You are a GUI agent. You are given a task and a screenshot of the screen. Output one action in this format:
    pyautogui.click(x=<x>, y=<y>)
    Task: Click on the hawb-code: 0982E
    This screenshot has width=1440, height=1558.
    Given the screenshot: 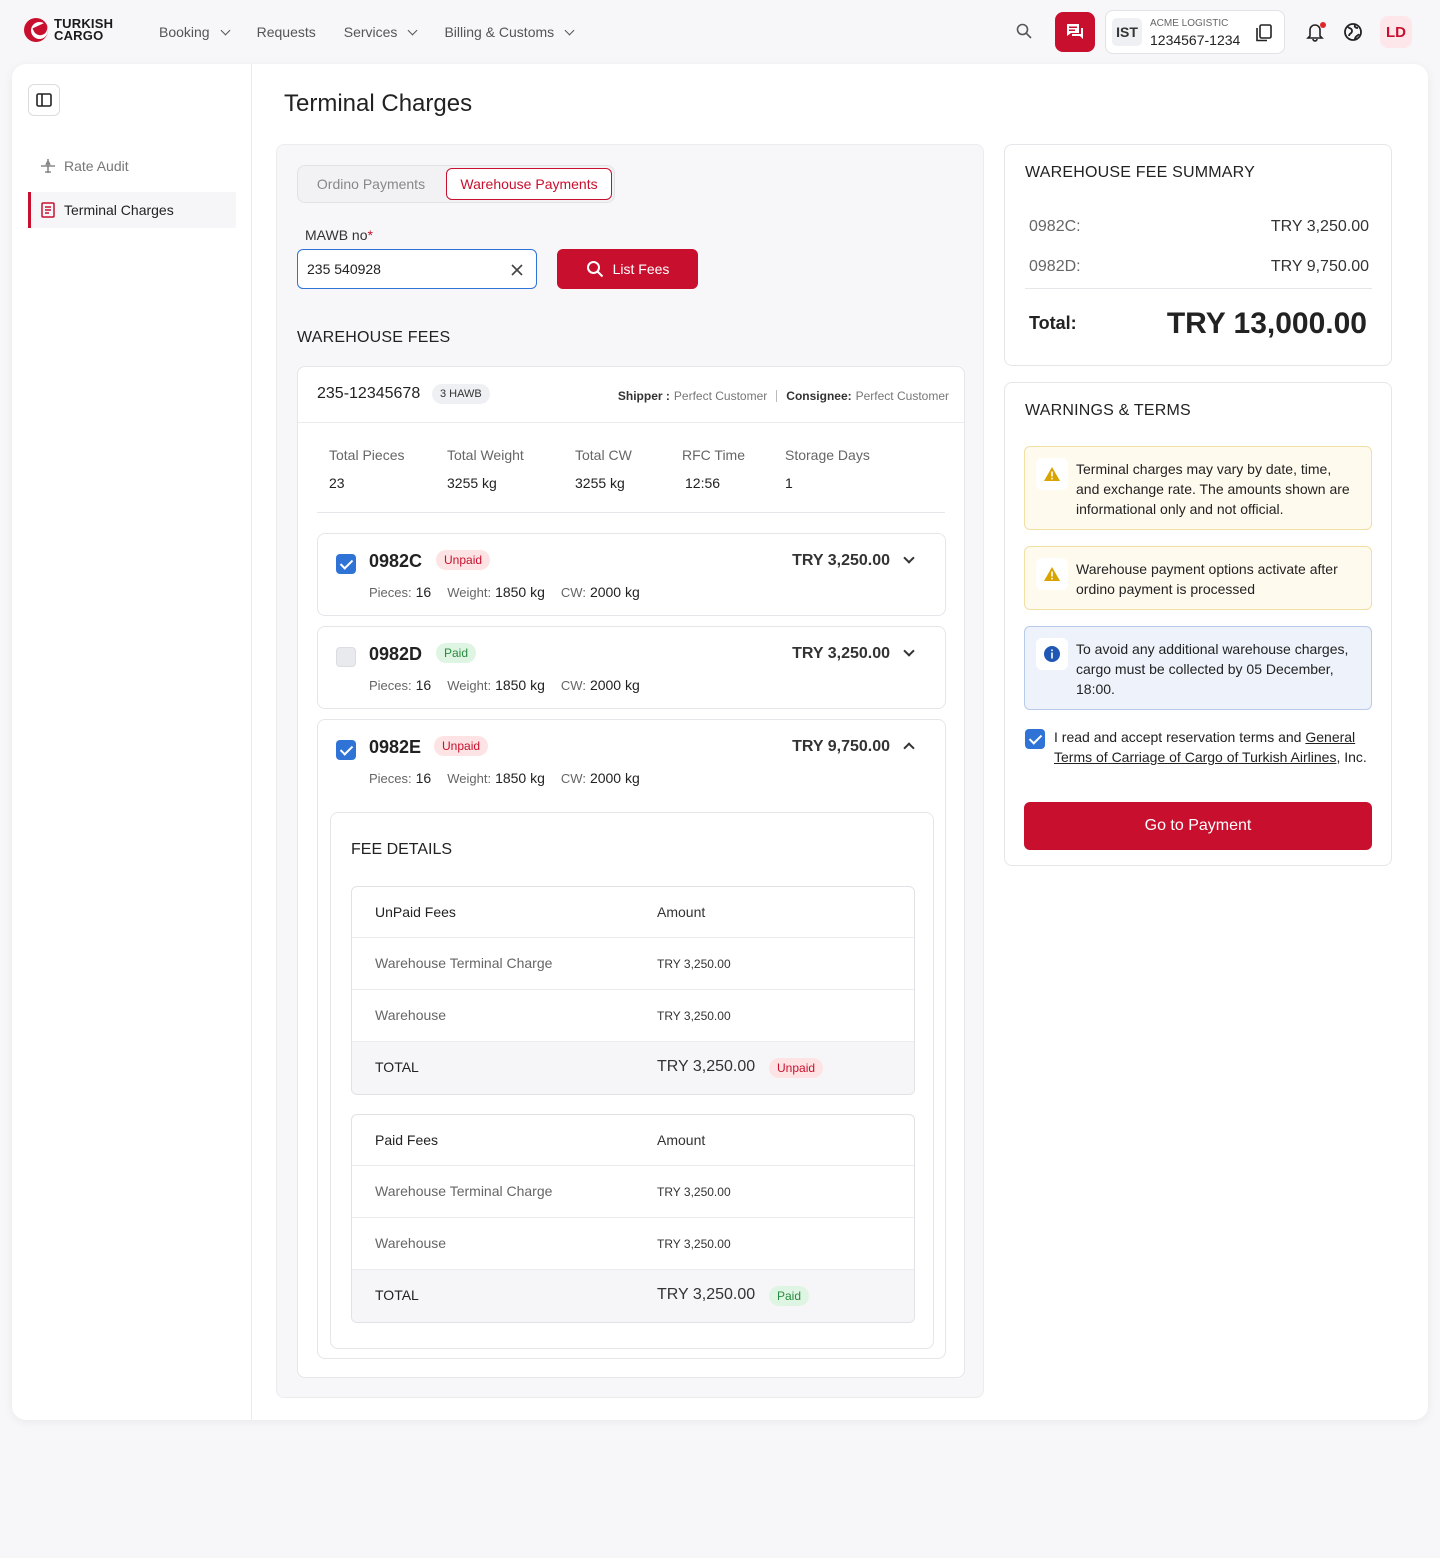 What is the action you would take?
    pyautogui.click(x=395, y=747)
    